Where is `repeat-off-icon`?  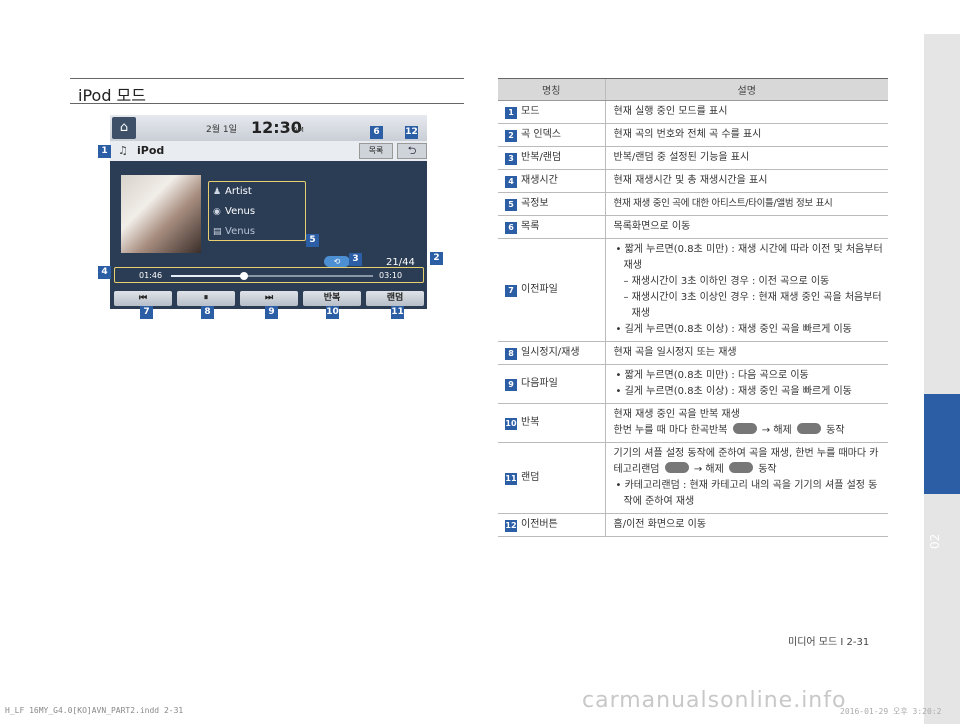
repeat-off-icon is located at coordinates (808, 428).